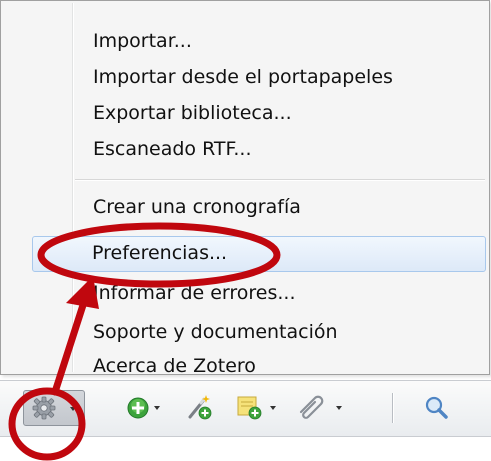  I want to click on new-item-button, so click(145, 408).